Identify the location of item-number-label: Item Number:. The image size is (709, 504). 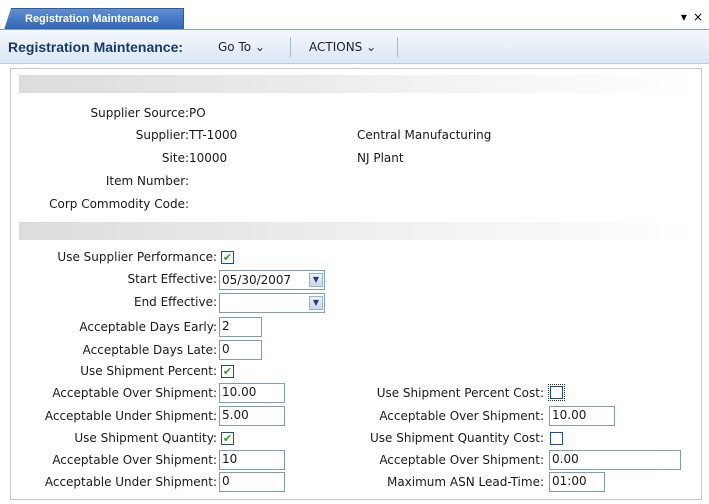
(147, 181).